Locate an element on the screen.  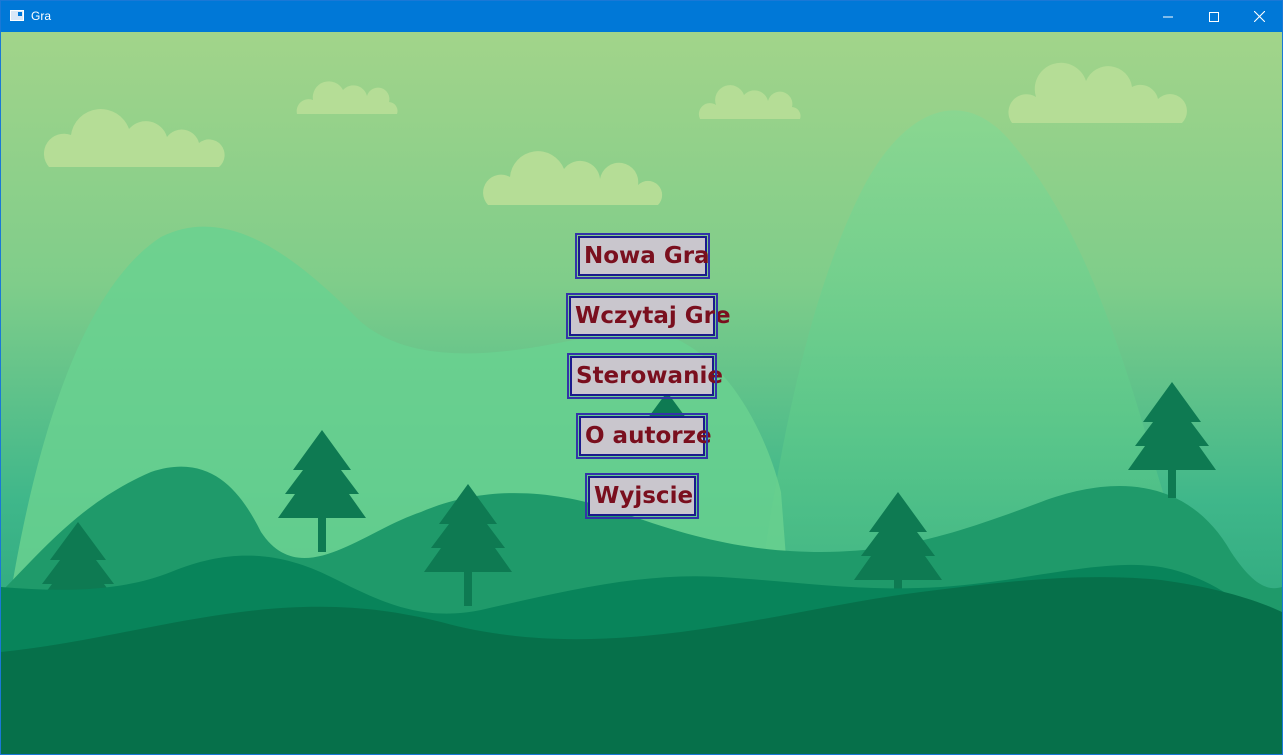
new-game-button: Nowa Gra is located at coordinates (642, 256).